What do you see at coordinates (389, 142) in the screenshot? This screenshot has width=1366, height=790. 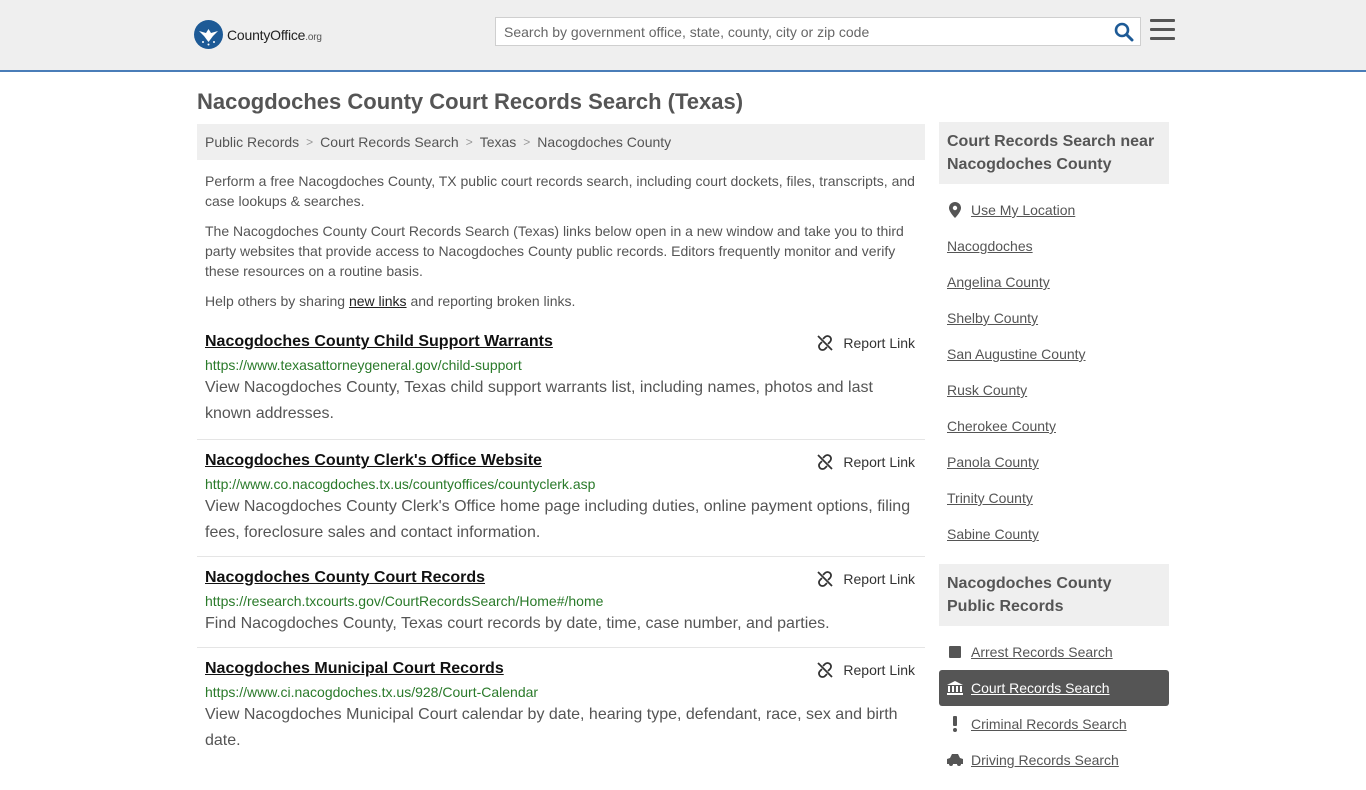 I see `breadcrumb-court-records-search: Court Records Search` at bounding box center [389, 142].